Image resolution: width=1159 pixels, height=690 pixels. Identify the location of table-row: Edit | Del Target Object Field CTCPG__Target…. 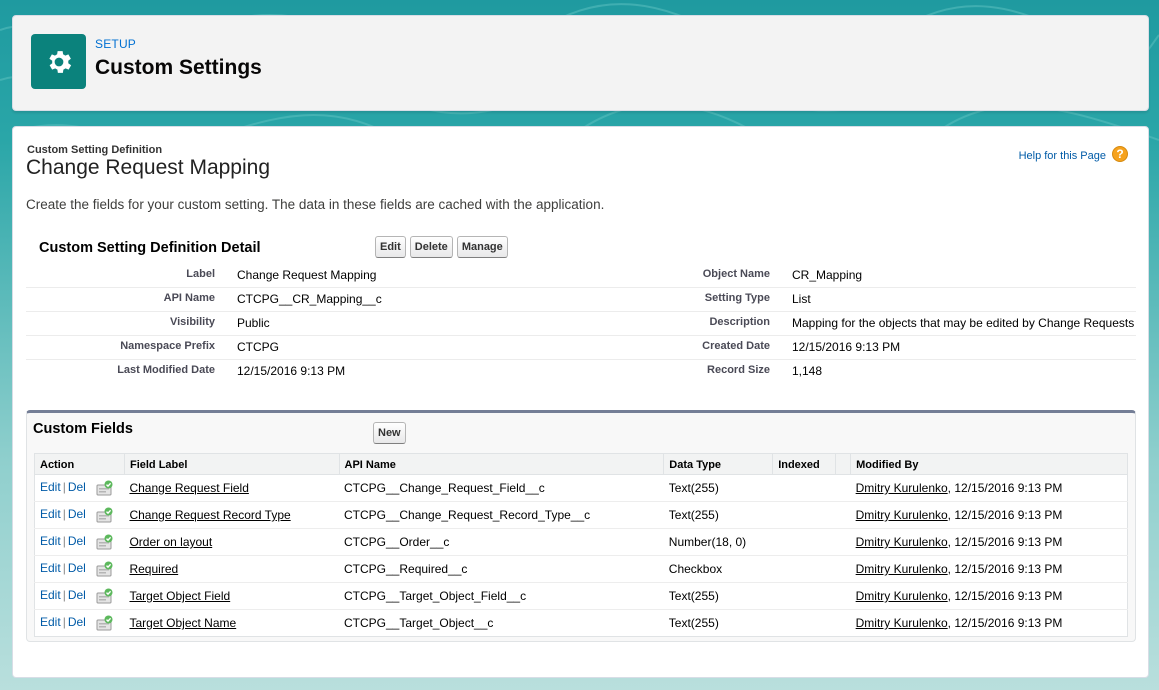
(581, 596).